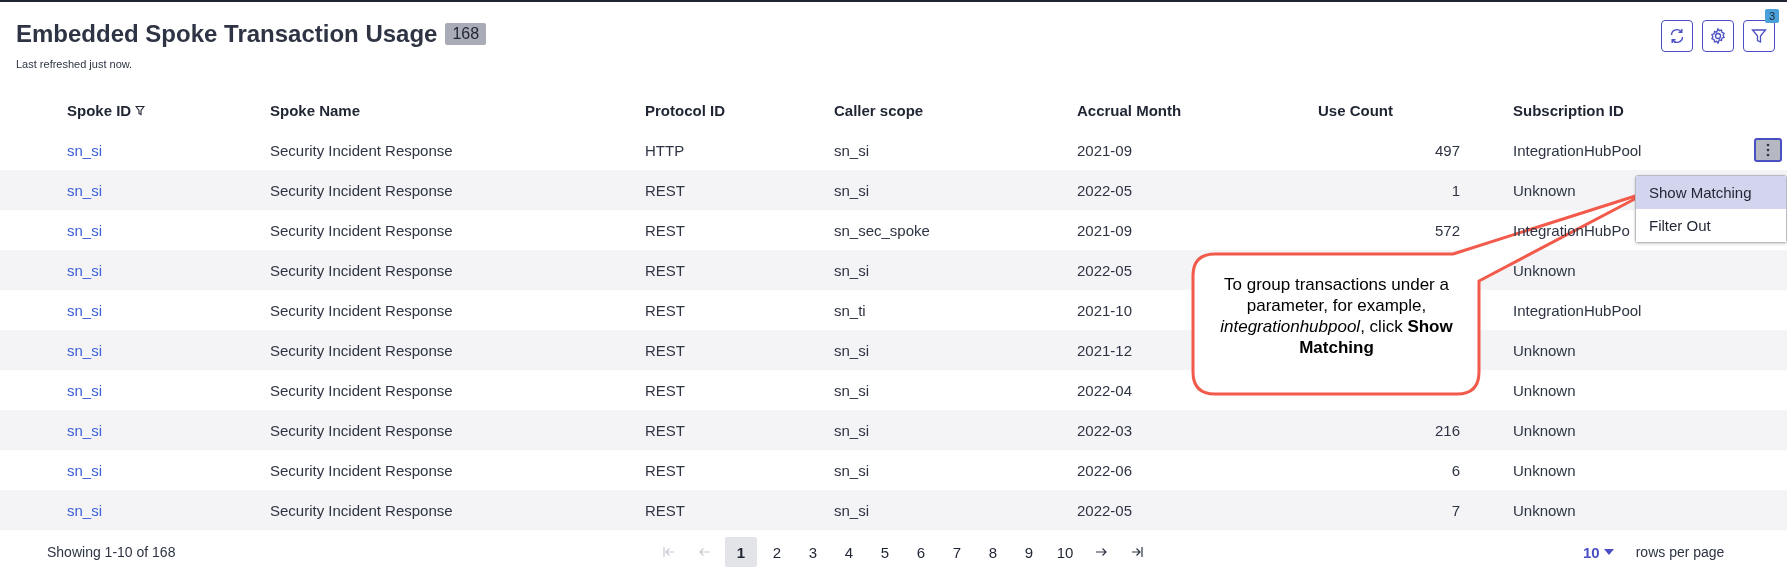 Image resolution: width=1787 pixels, height=576 pixels. What do you see at coordinates (1336, 316) in the screenshot?
I see `callout-text: To group transactions under a parameter, for example, integrationhubpool, click Show Matching` at bounding box center [1336, 316].